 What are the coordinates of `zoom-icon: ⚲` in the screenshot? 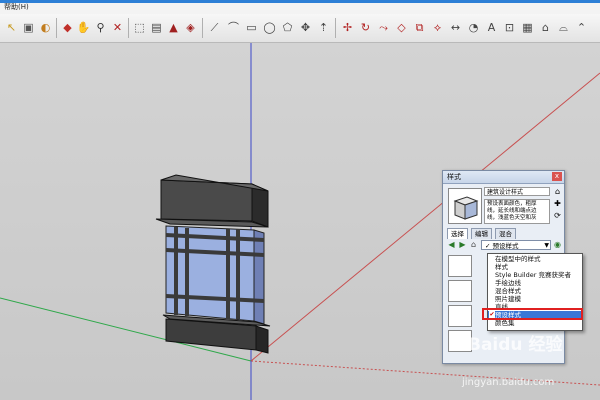 It's located at (100, 27).